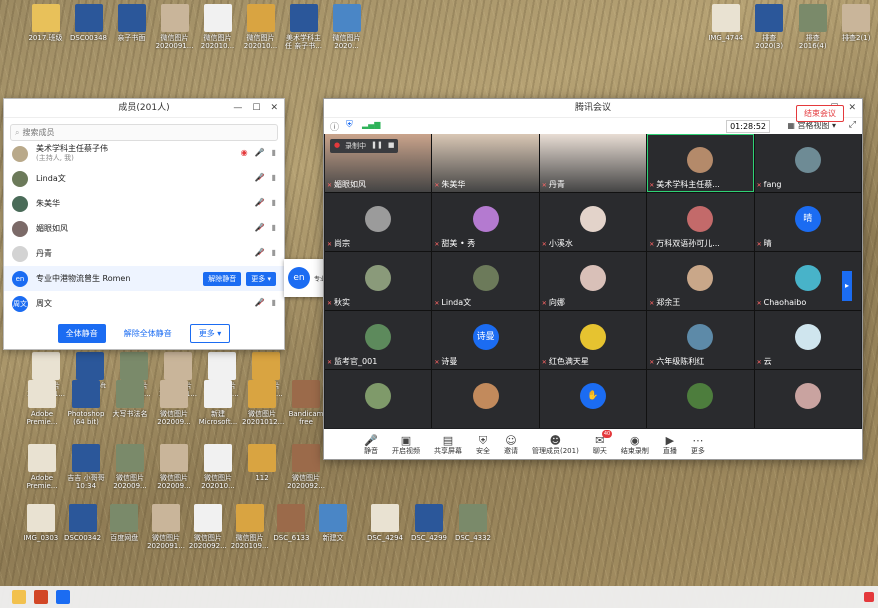  What do you see at coordinates (147, 333) in the screenshot?
I see `unmute-all-button: 解除全体静音` at bounding box center [147, 333].